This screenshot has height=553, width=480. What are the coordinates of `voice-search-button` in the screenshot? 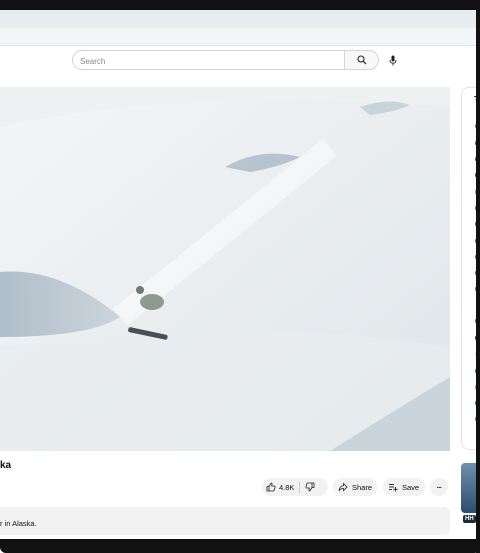 It's located at (393, 60).